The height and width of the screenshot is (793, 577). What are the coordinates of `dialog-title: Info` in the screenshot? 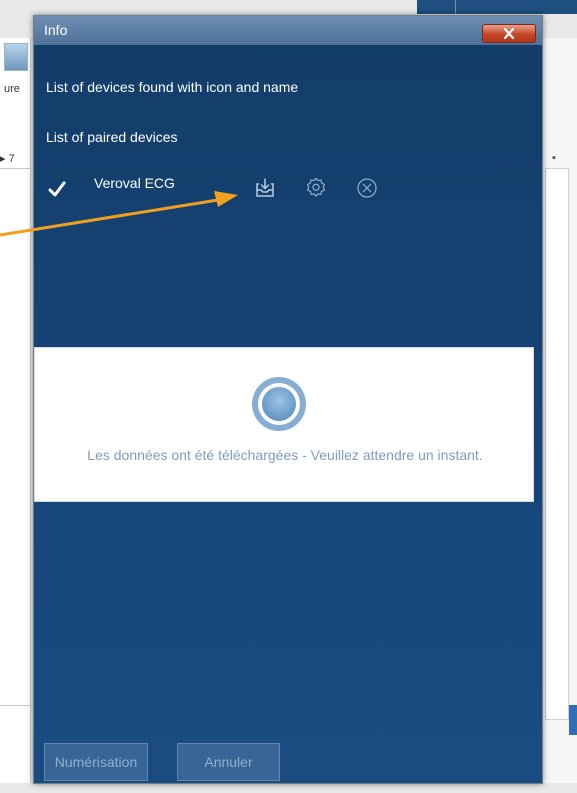 It's located at (56, 30).